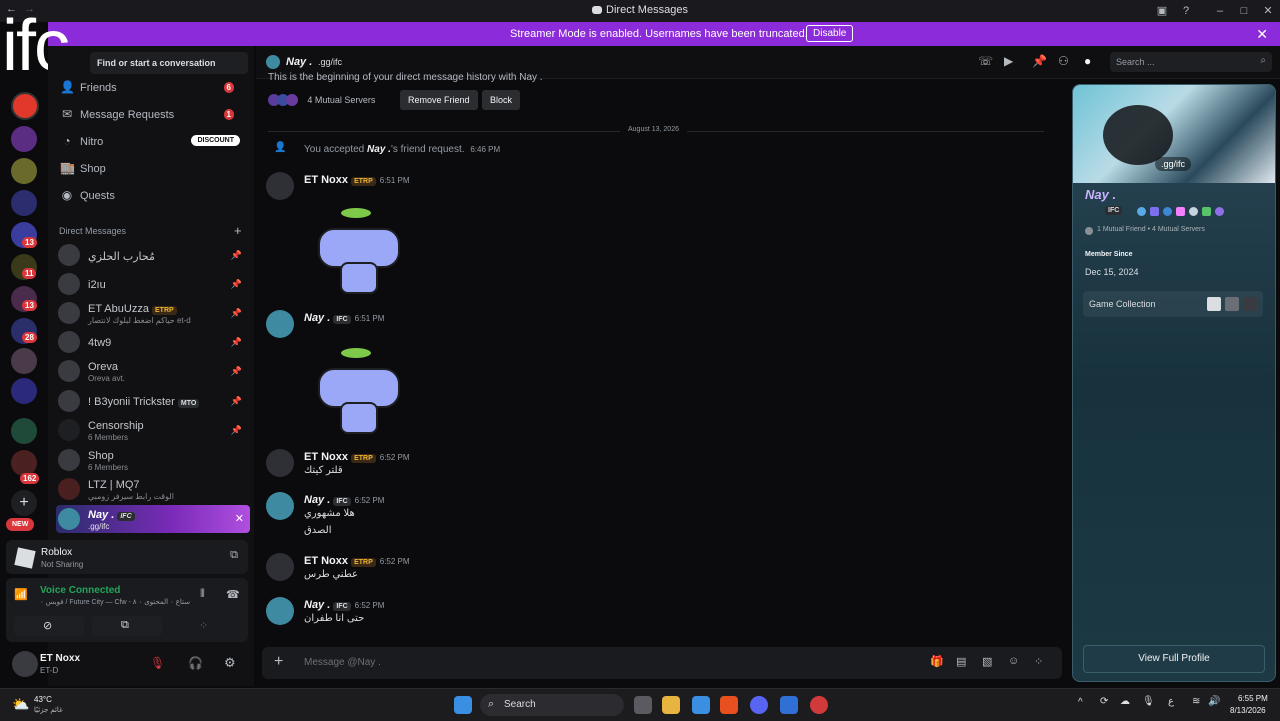 The height and width of the screenshot is (721, 1280). What do you see at coordinates (278, 662) in the screenshot?
I see `upload-plus-icon: +` at bounding box center [278, 662].